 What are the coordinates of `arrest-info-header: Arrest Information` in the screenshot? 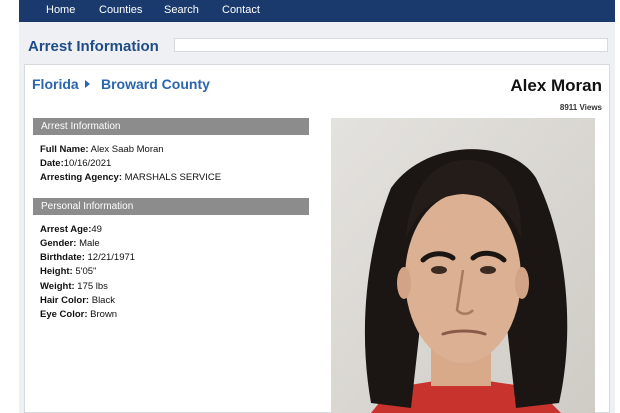 It's located at (171, 126).